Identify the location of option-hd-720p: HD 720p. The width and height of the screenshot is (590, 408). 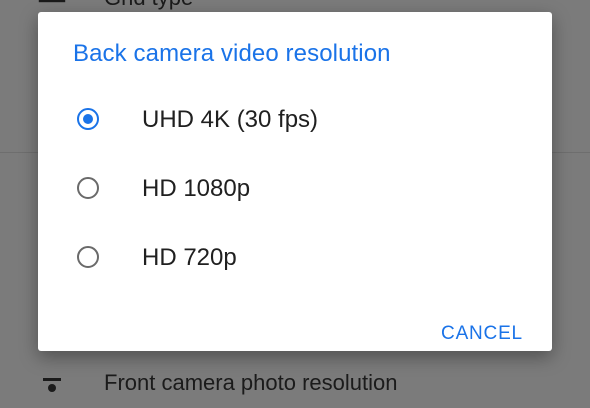
(295, 259).